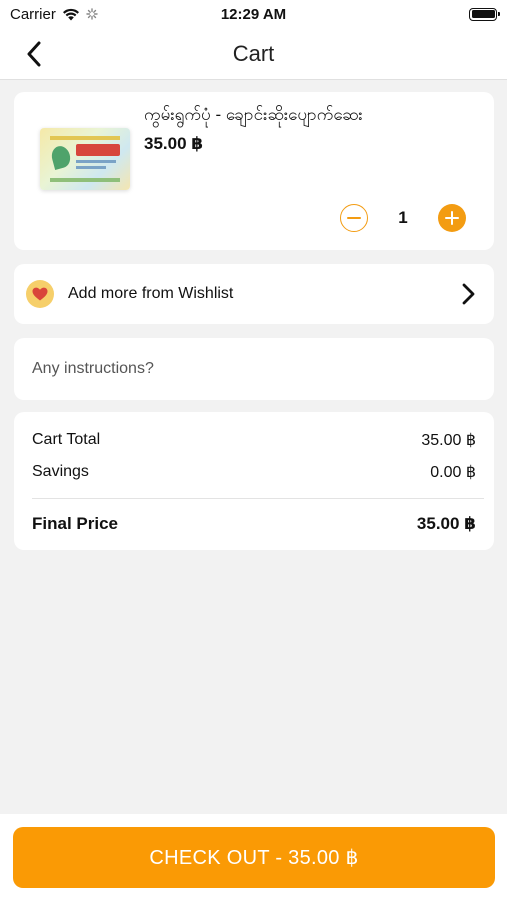 This screenshot has height=900, width=507. I want to click on checkout-button: CHECK OUT - 35.00 ฿, so click(254, 857).